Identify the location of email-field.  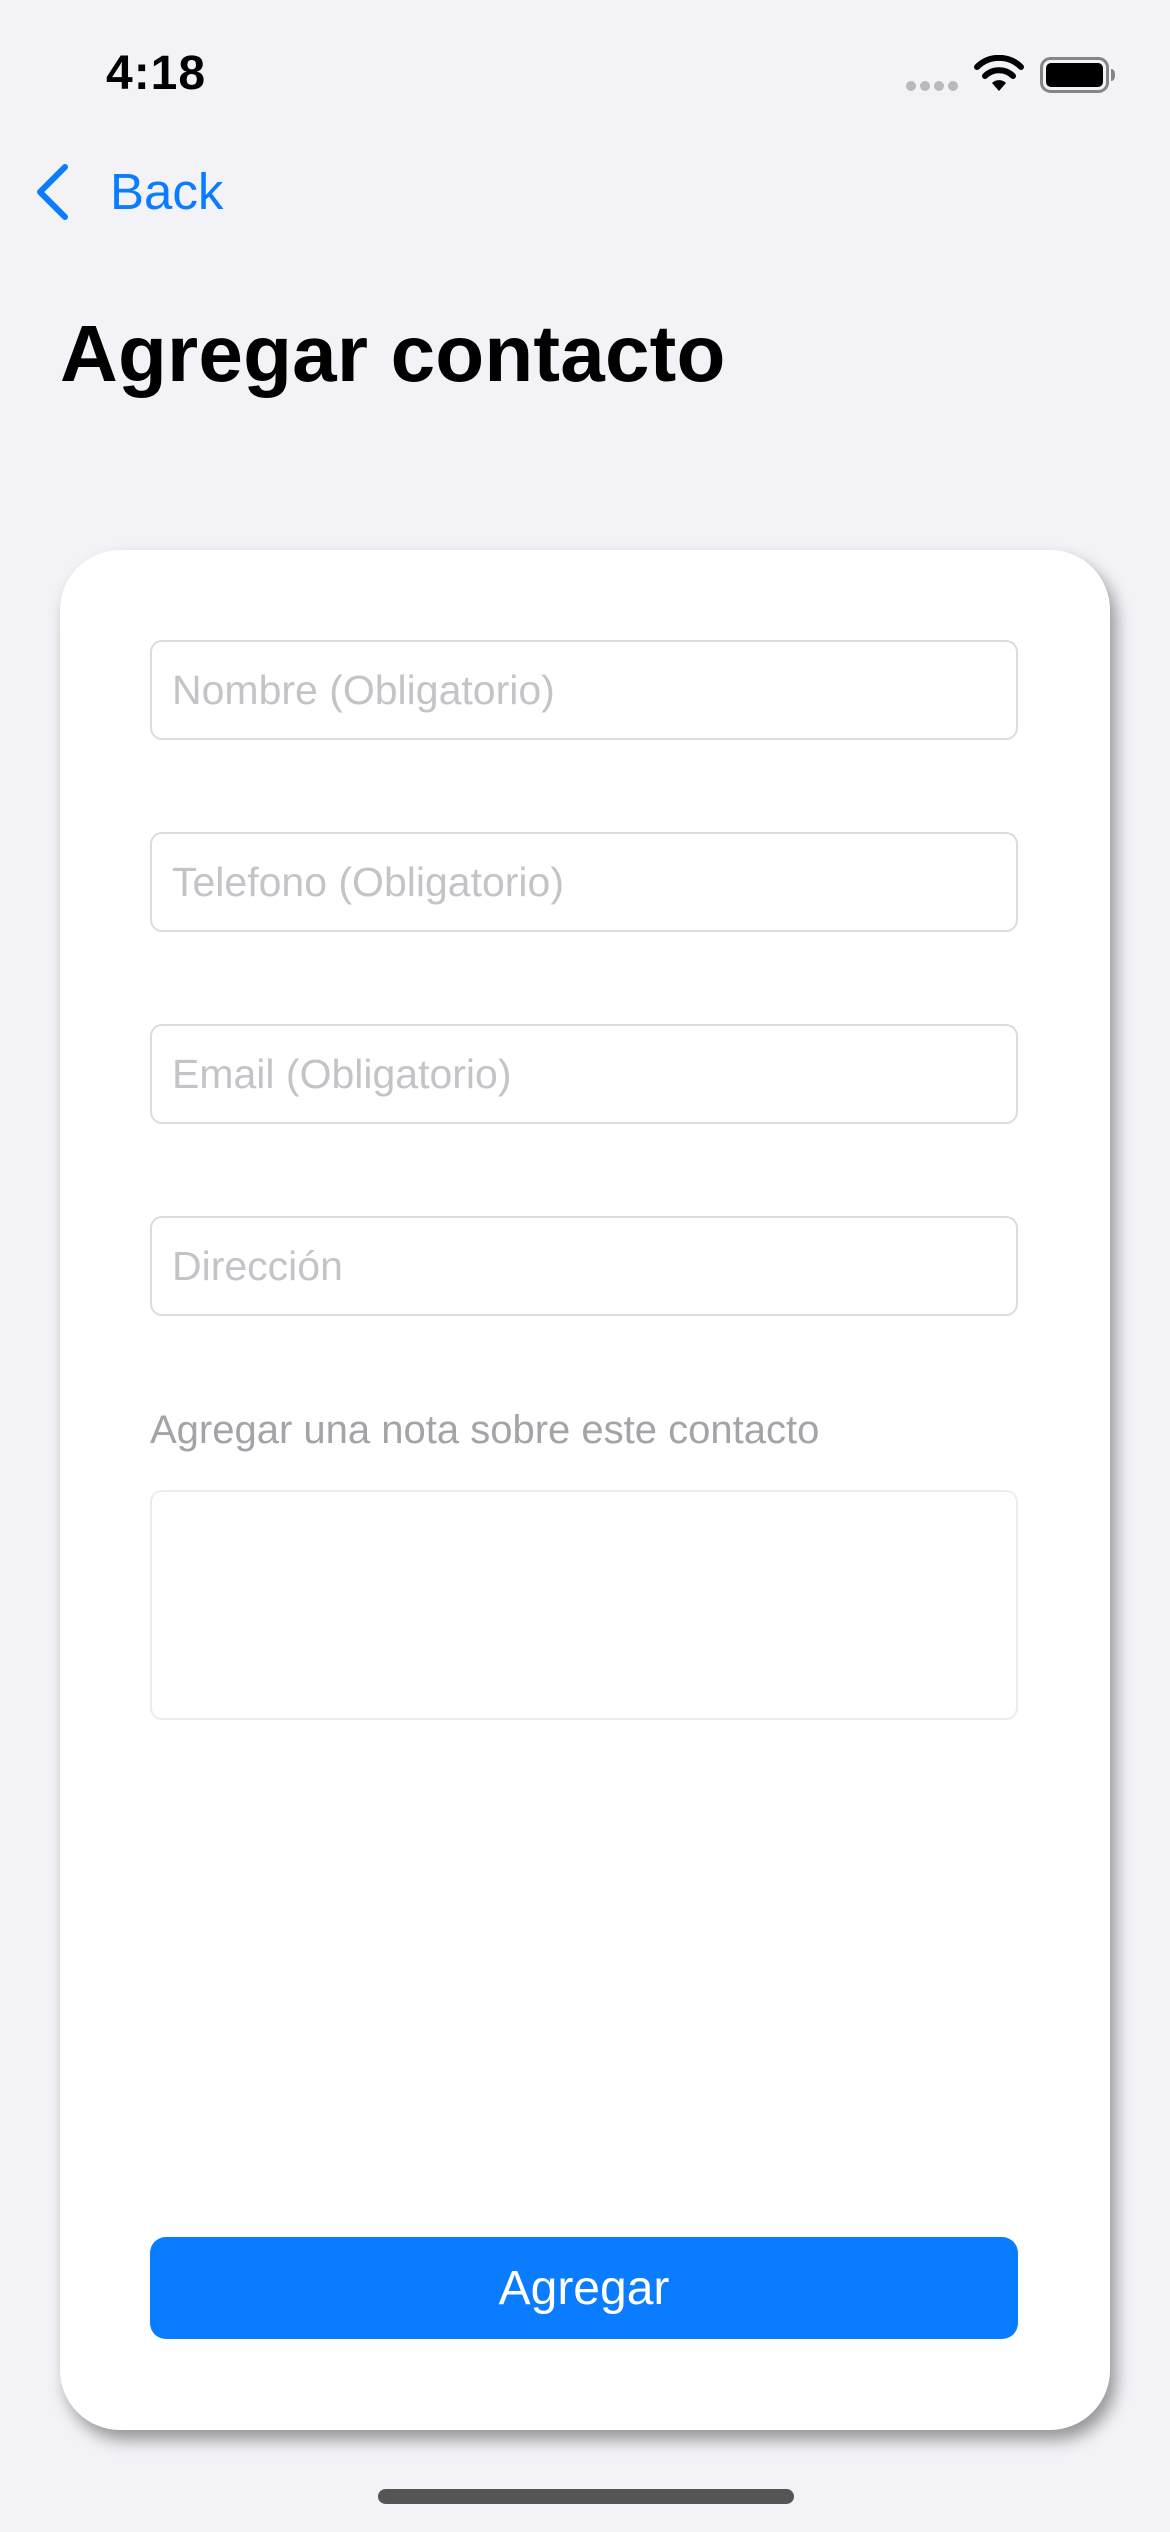
(584, 1074).